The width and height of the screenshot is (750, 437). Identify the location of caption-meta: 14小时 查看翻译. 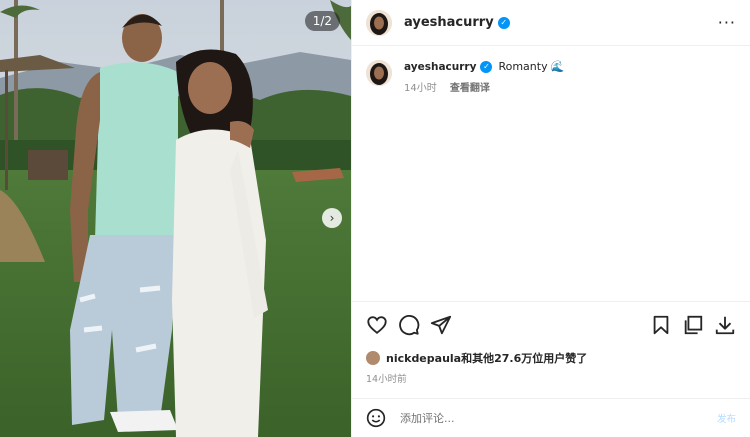
(484, 86).